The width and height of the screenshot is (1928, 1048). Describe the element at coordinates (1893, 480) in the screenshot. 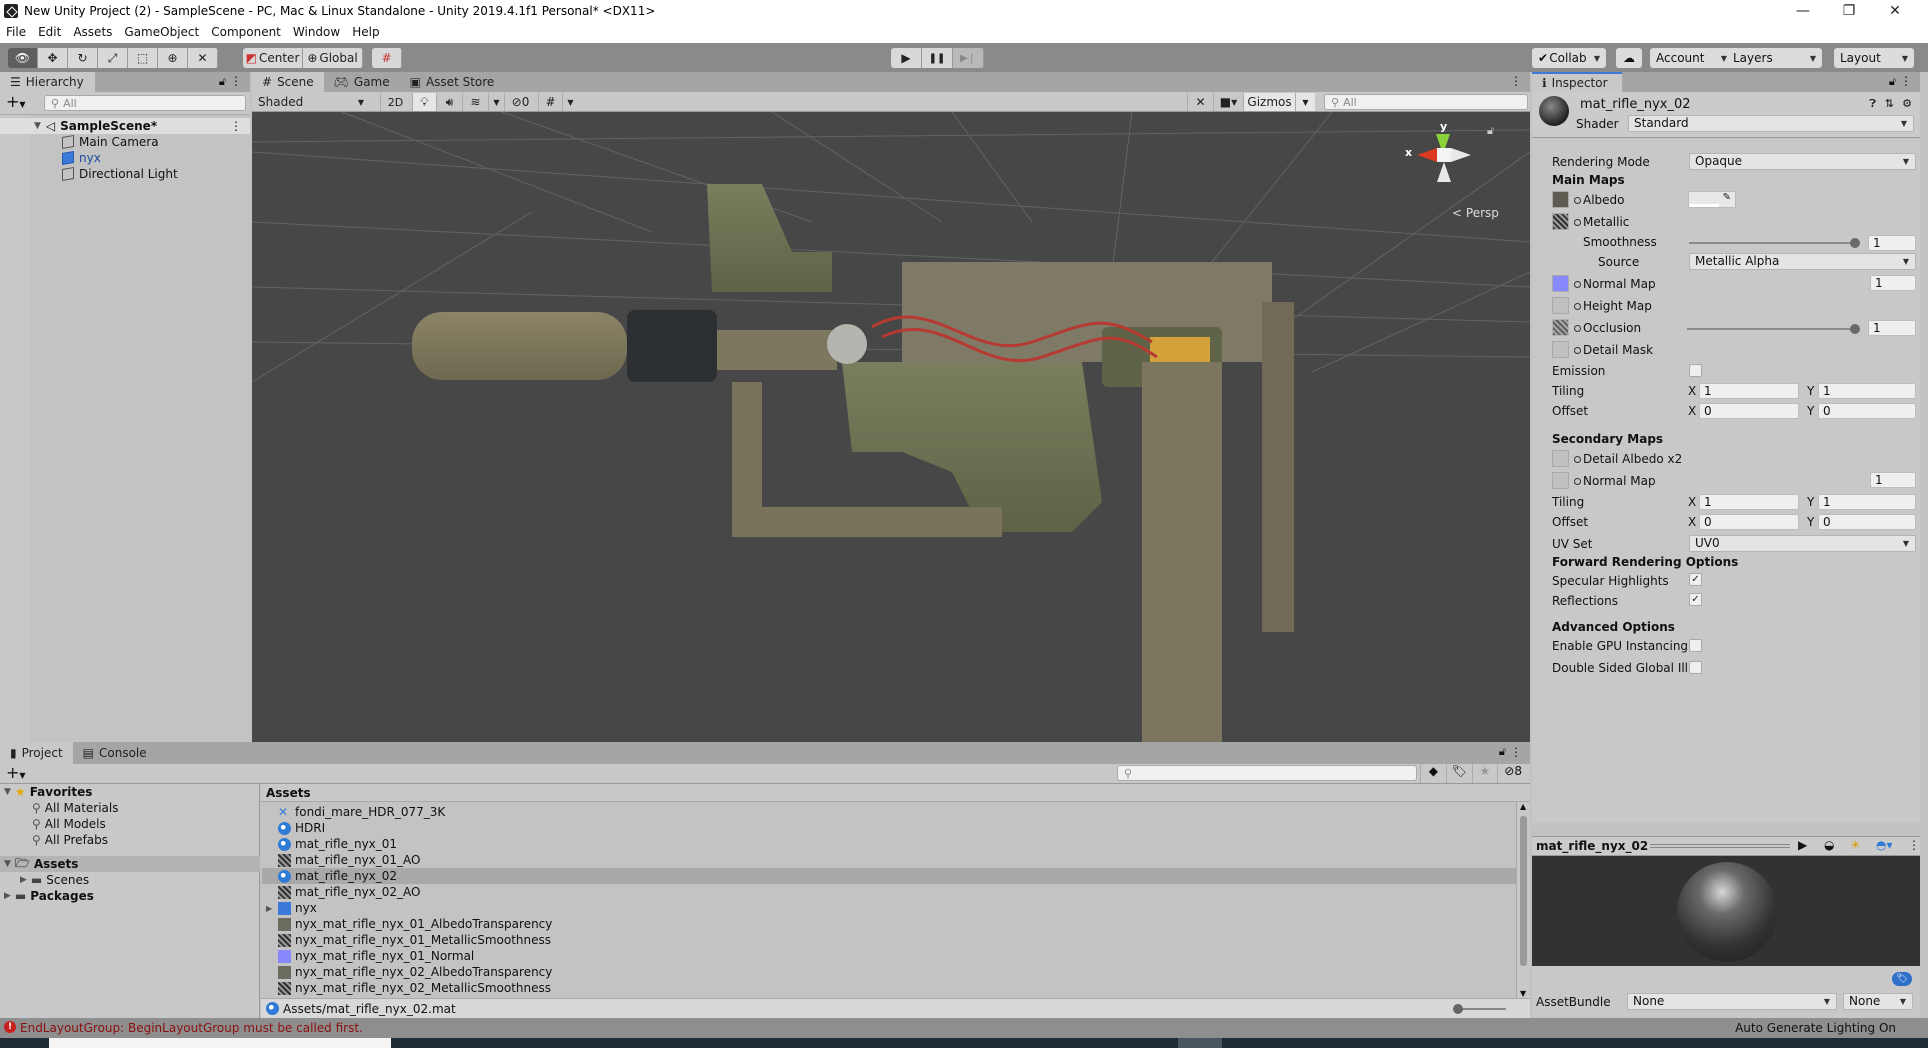

I see `secondary-normal-scale-field: 1` at that location.